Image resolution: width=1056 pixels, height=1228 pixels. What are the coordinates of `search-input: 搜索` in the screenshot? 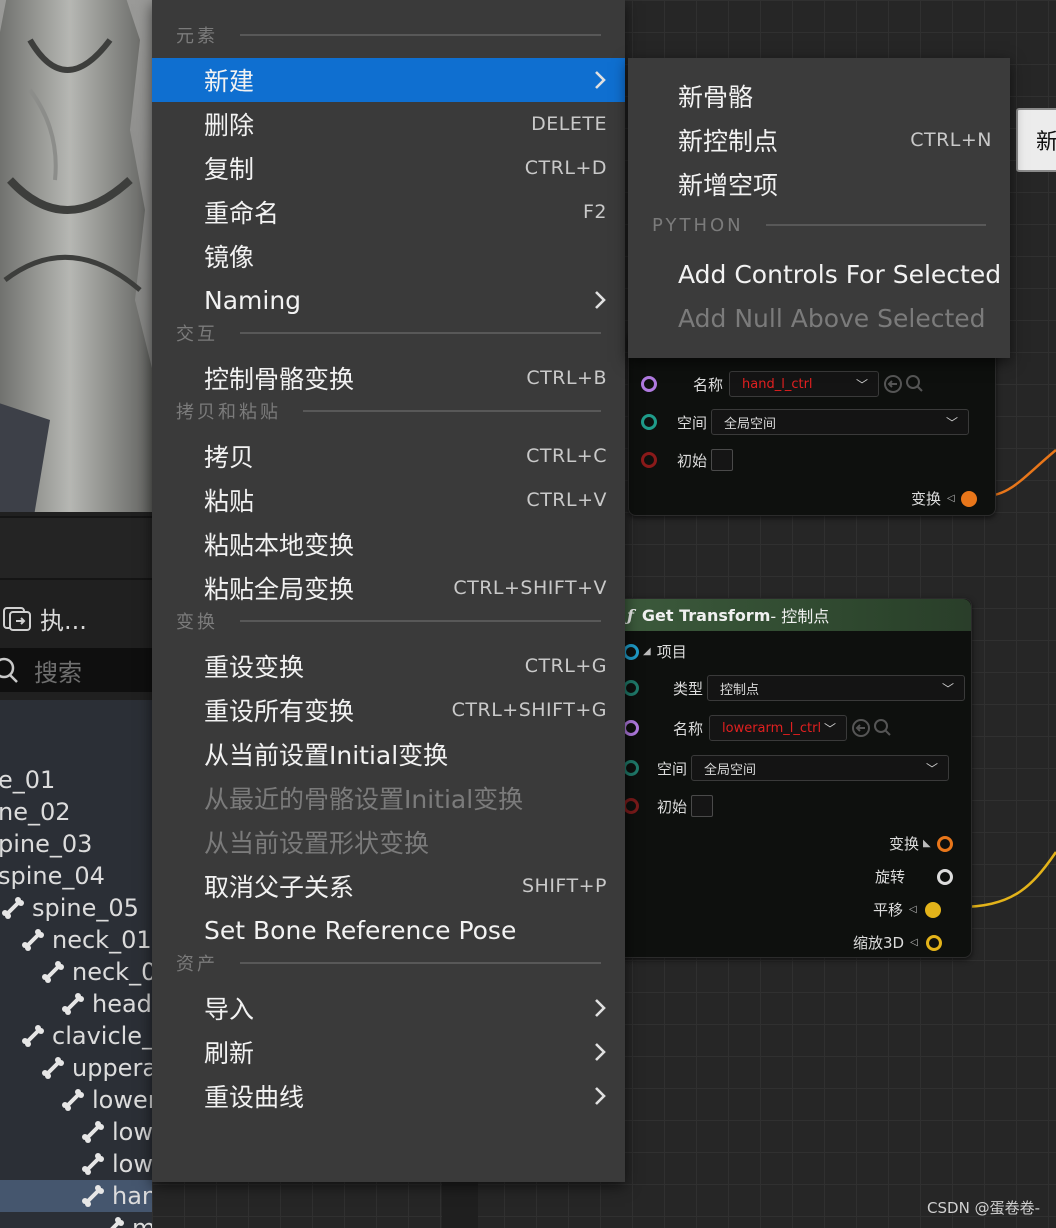 It's located at (76, 670).